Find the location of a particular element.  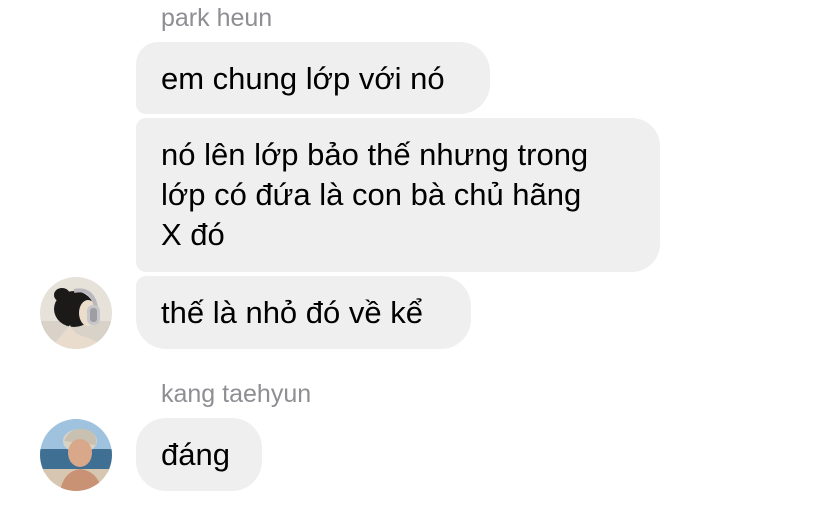

message-bubble: em chung lớp với nó is located at coordinates (313, 78).